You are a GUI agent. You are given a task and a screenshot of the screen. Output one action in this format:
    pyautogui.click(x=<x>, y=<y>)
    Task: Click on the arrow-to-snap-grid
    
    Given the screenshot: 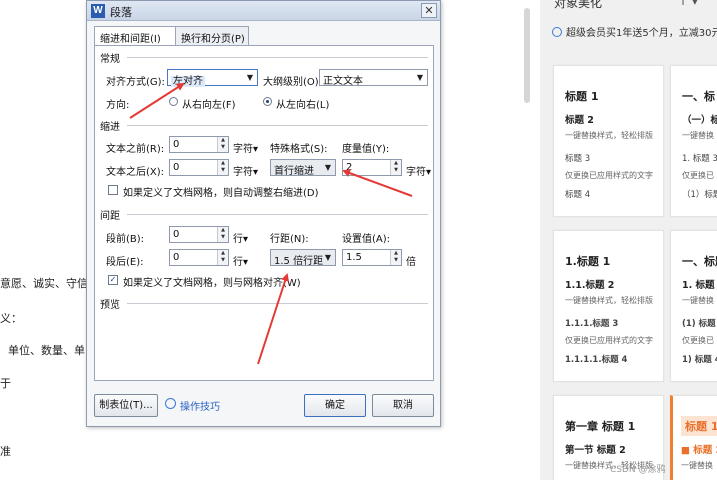 What is the action you would take?
    pyautogui.click(x=273, y=319)
    